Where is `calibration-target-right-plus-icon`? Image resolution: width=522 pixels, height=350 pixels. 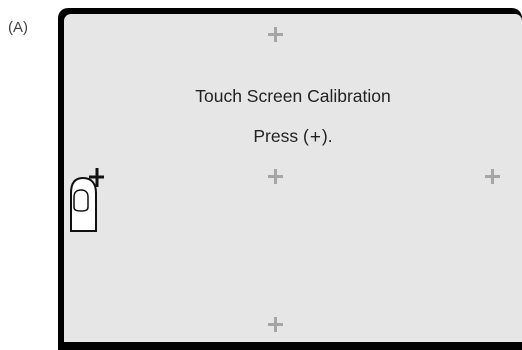
calibration-target-right-plus-icon is located at coordinates (492, 176).